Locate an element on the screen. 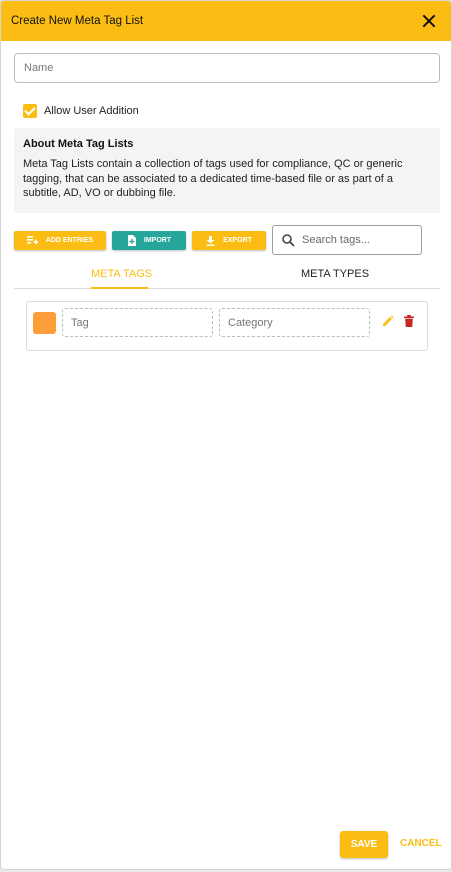  tab-meta-types: META TYPES is located at coordinates (335, 274).